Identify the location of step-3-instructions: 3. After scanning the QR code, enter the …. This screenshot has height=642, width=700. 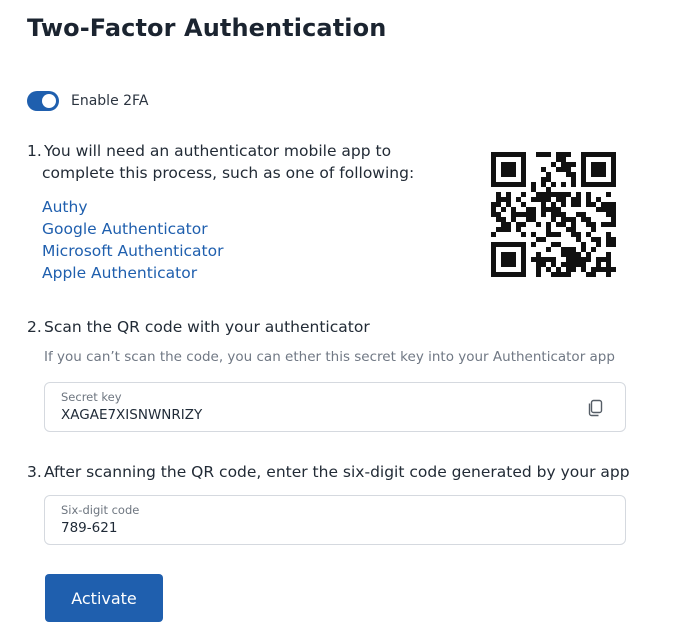
(328, 472).